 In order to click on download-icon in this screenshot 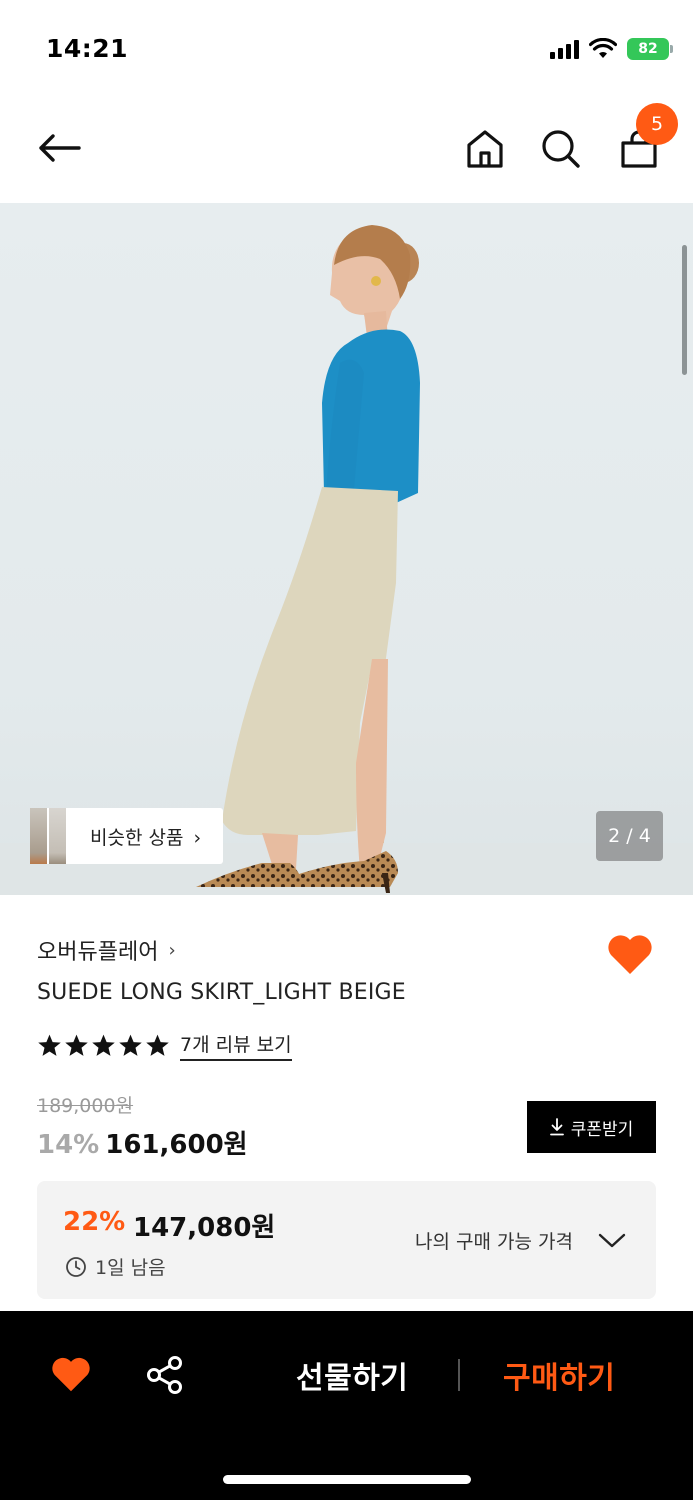, I will do `click(556, 1127)`.